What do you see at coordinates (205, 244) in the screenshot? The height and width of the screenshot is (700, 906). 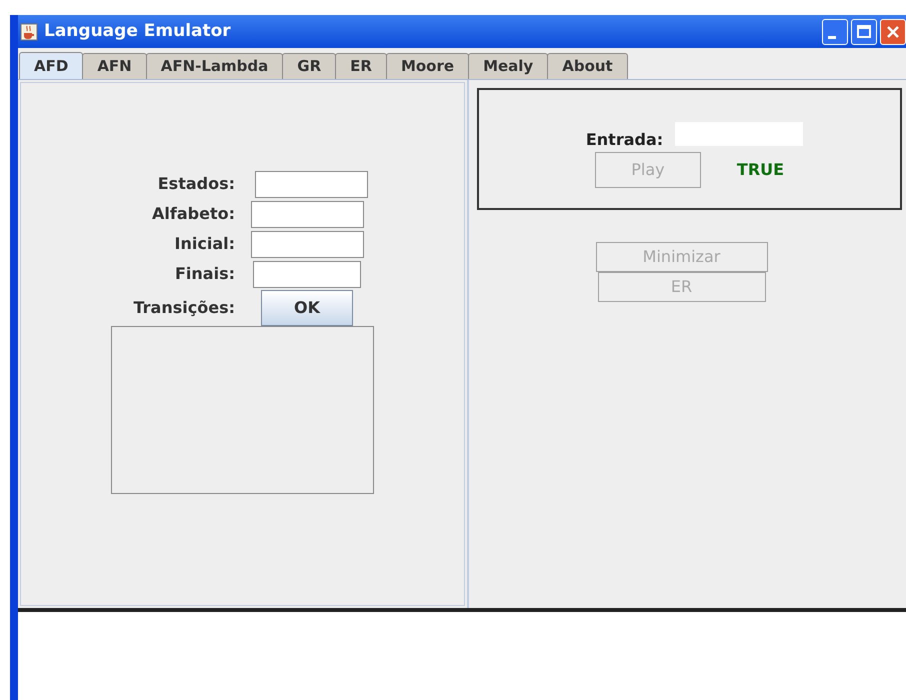 I see `field-label: Inicial:` at bounding box center [205, 244].